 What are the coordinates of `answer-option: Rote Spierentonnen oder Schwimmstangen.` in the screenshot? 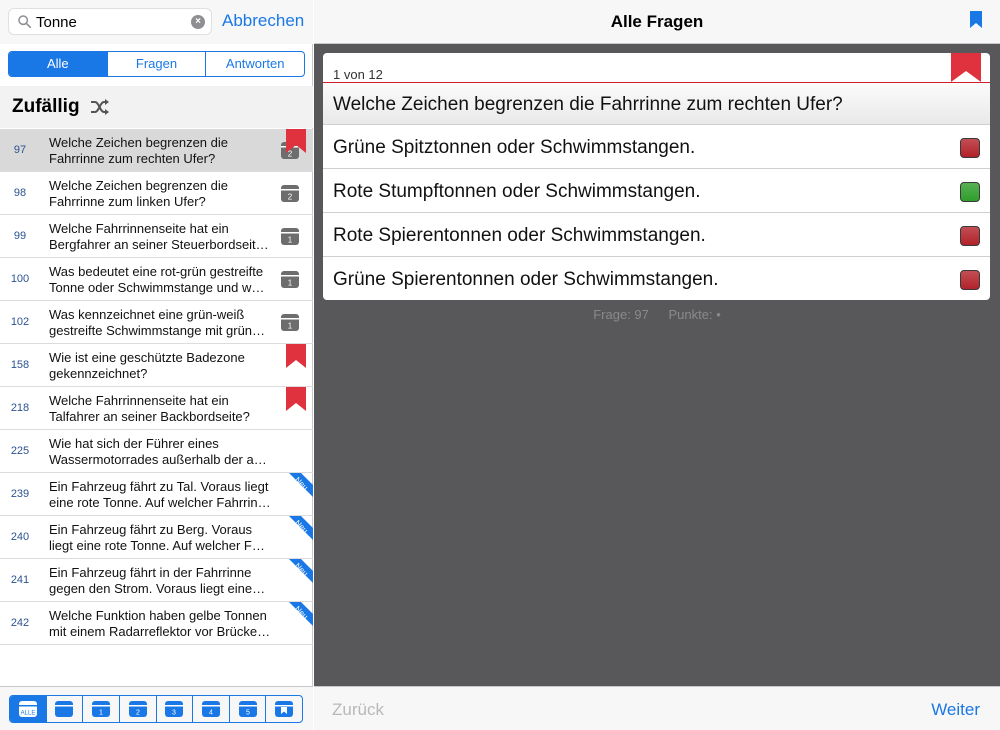 It's located at (656, 235).